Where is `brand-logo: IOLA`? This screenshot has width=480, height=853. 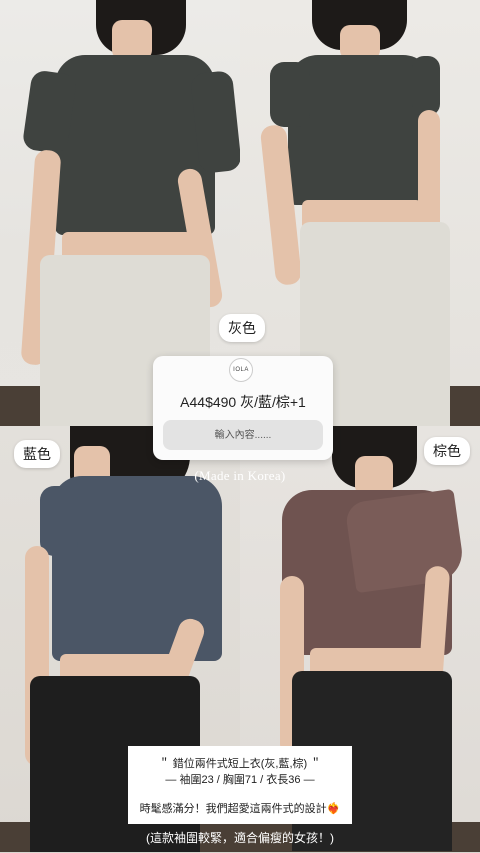 brand-logo: IOLA is located at coordinates (241, 370).